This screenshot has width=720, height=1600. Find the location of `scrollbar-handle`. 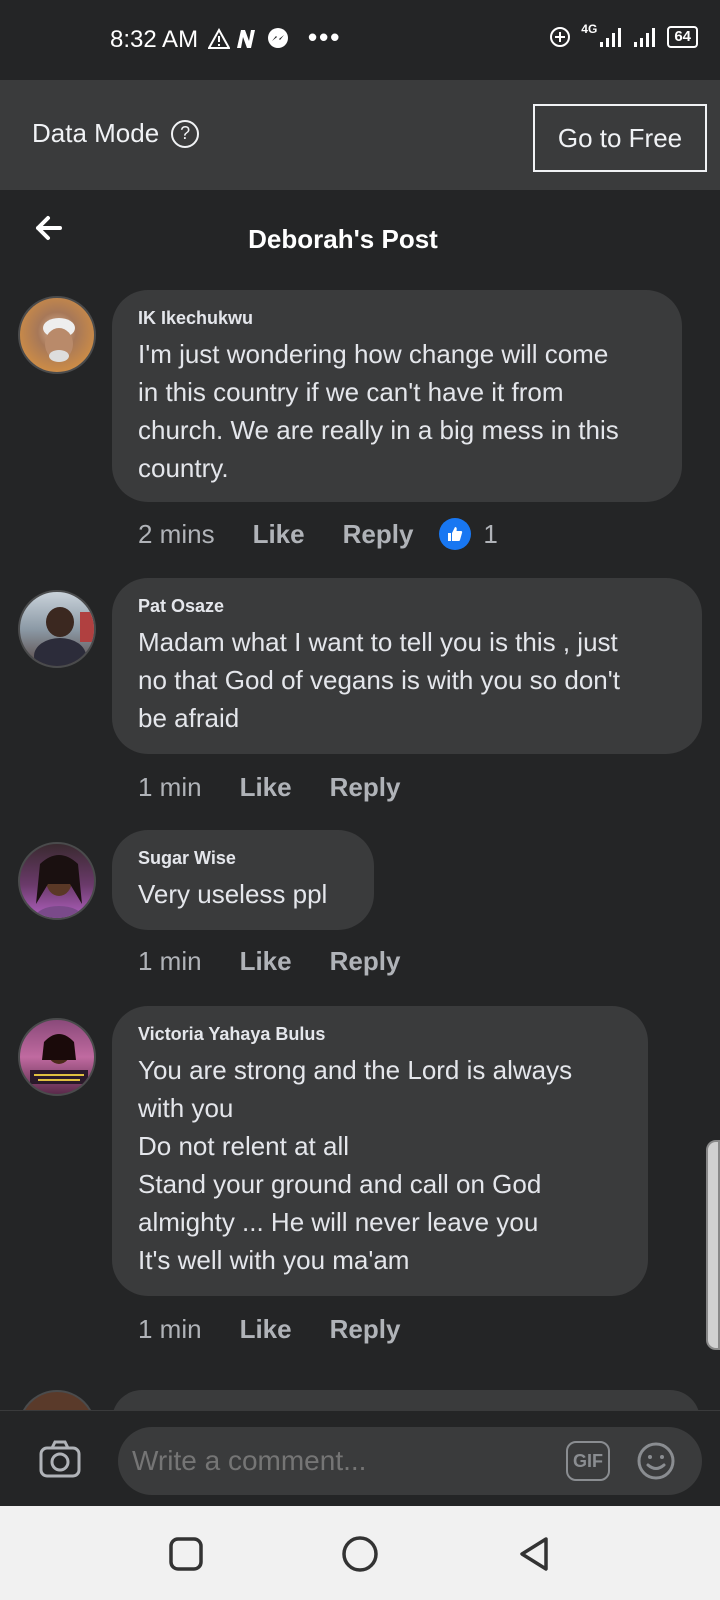

scrollbar-handle is located at coordinates (713, 1245).